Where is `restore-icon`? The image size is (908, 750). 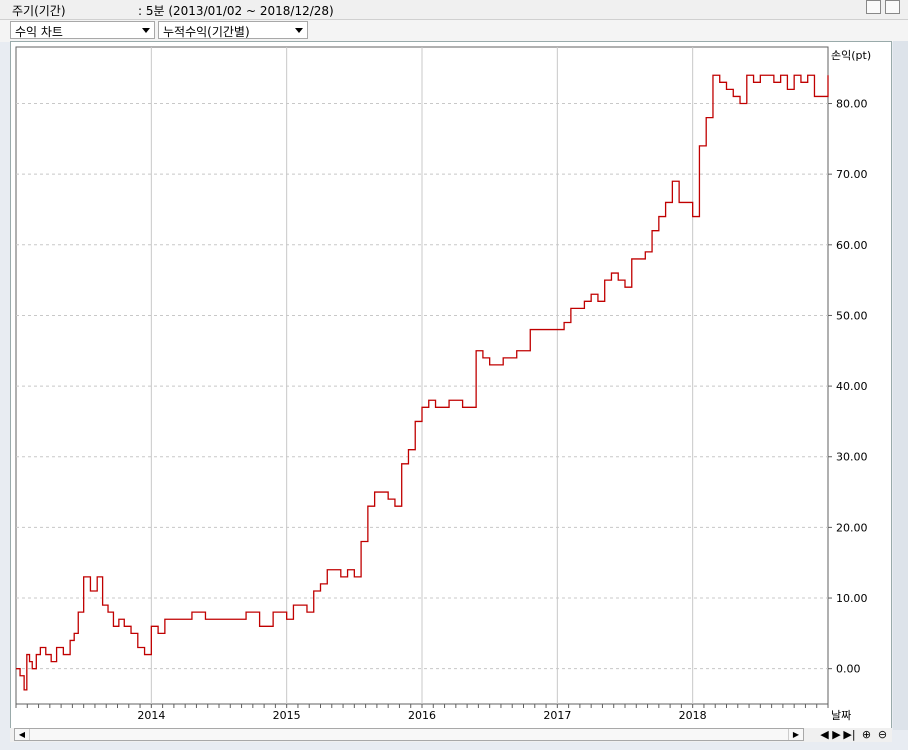 restore-icon is located at coordinates (873, 7).